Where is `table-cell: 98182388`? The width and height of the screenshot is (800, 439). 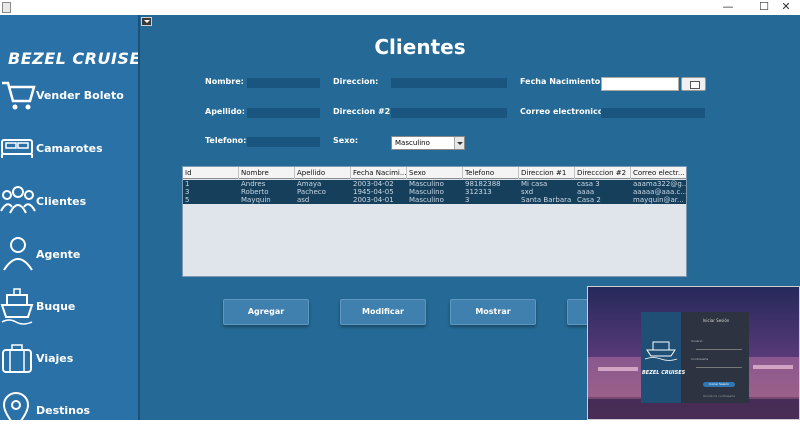 table-cell: 98182388 is located at coordinates (483, 184).